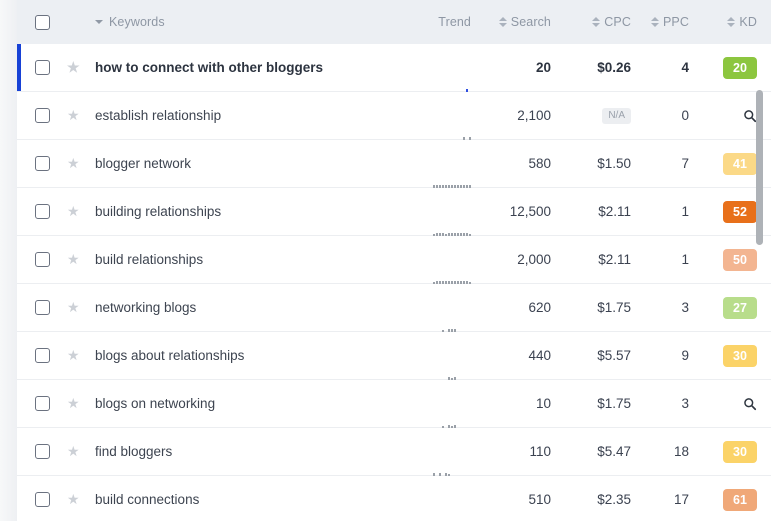  I want to click on kd-badge: 20, so click(740, 67).